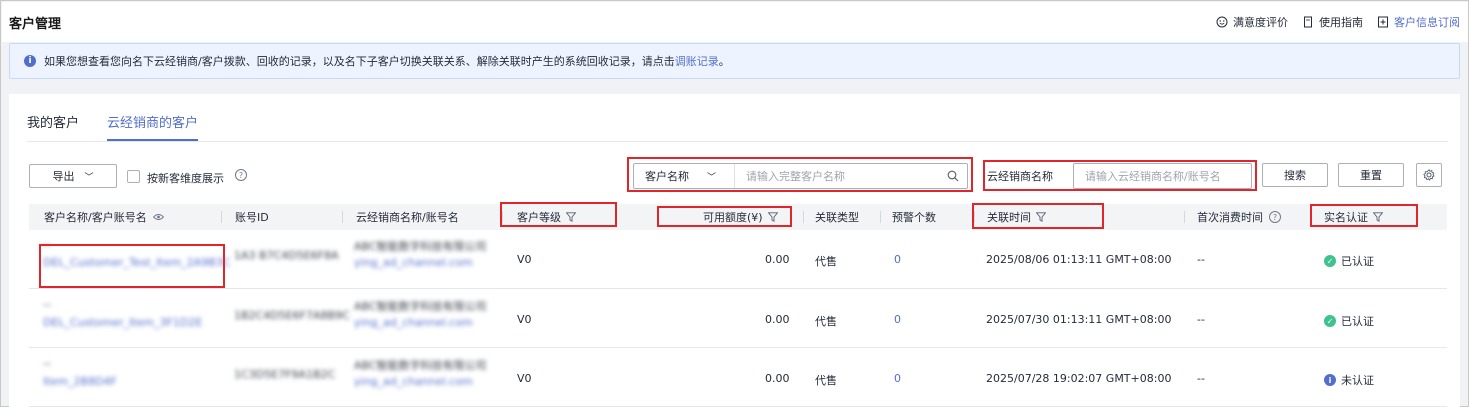  Describe the element at coordinates (1079, 259) in the screenshot. I see `relation-time: 2025/08/06 01:13:11 GMT+08:00` at that location.